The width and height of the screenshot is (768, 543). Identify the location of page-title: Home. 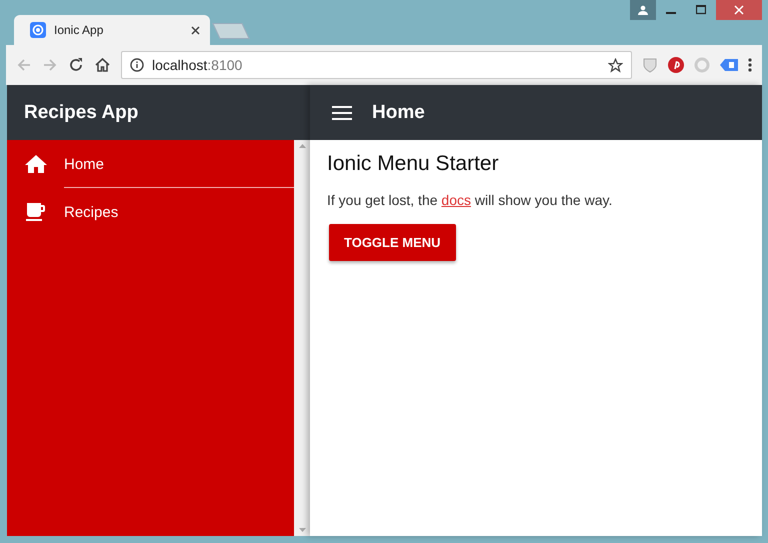
(398, 113).